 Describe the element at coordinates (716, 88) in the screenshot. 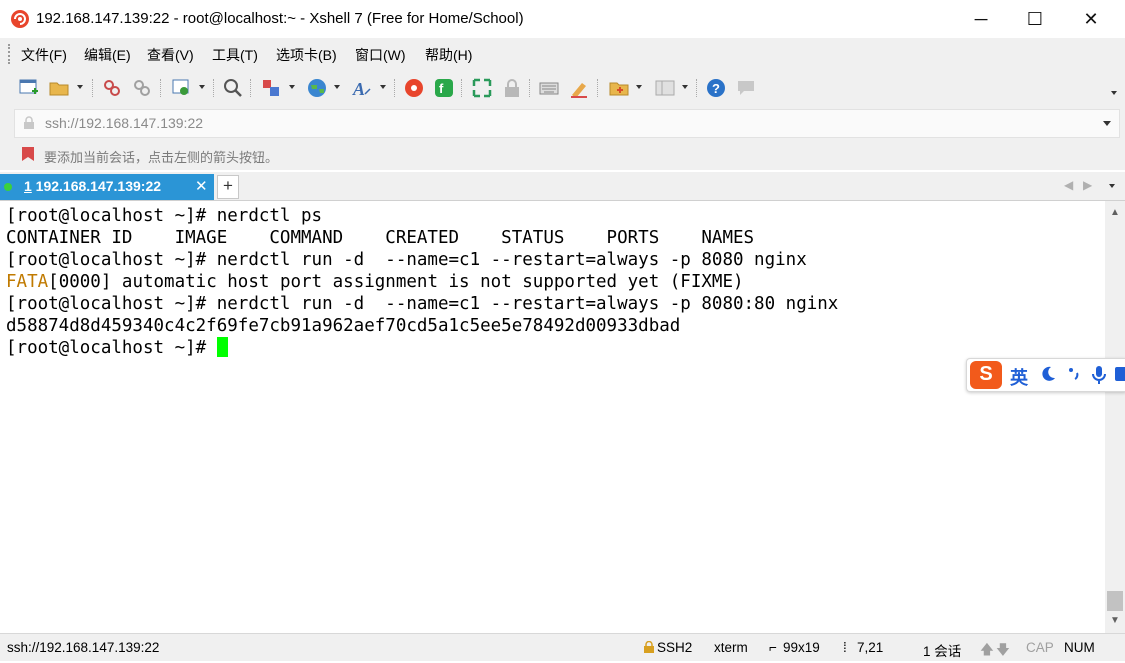

I see `help-icon: ?` at that location.